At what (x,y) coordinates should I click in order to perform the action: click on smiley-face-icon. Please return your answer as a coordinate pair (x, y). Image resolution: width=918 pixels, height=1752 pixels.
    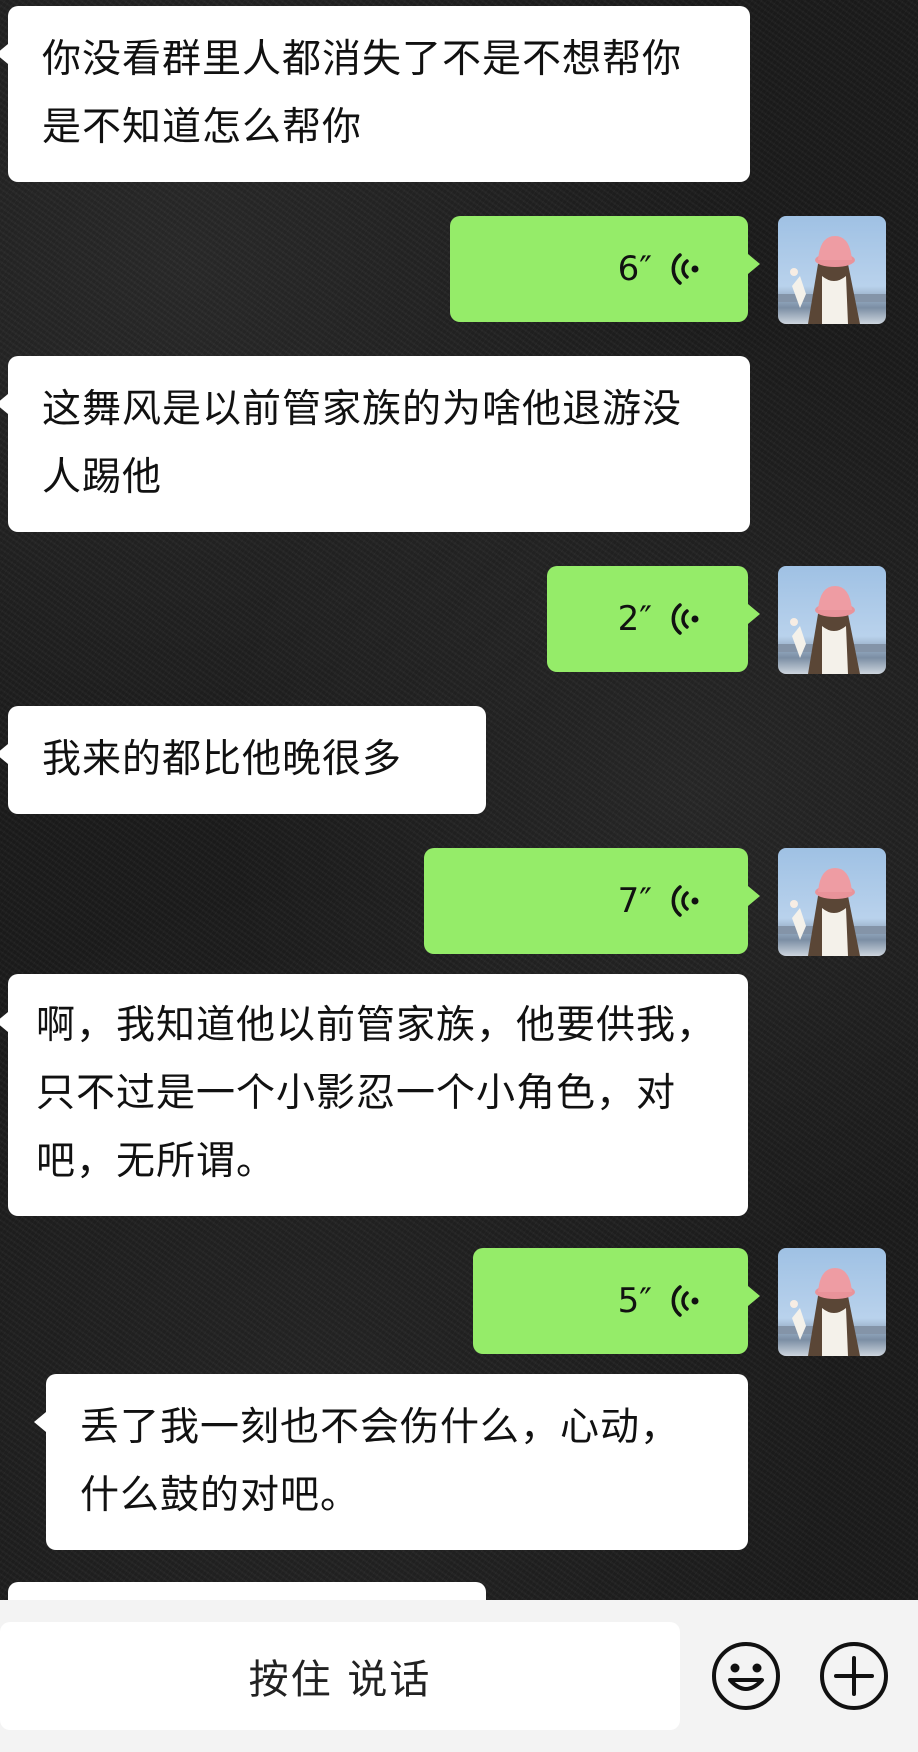
    Looking at the image, I should click on (746, 1676).